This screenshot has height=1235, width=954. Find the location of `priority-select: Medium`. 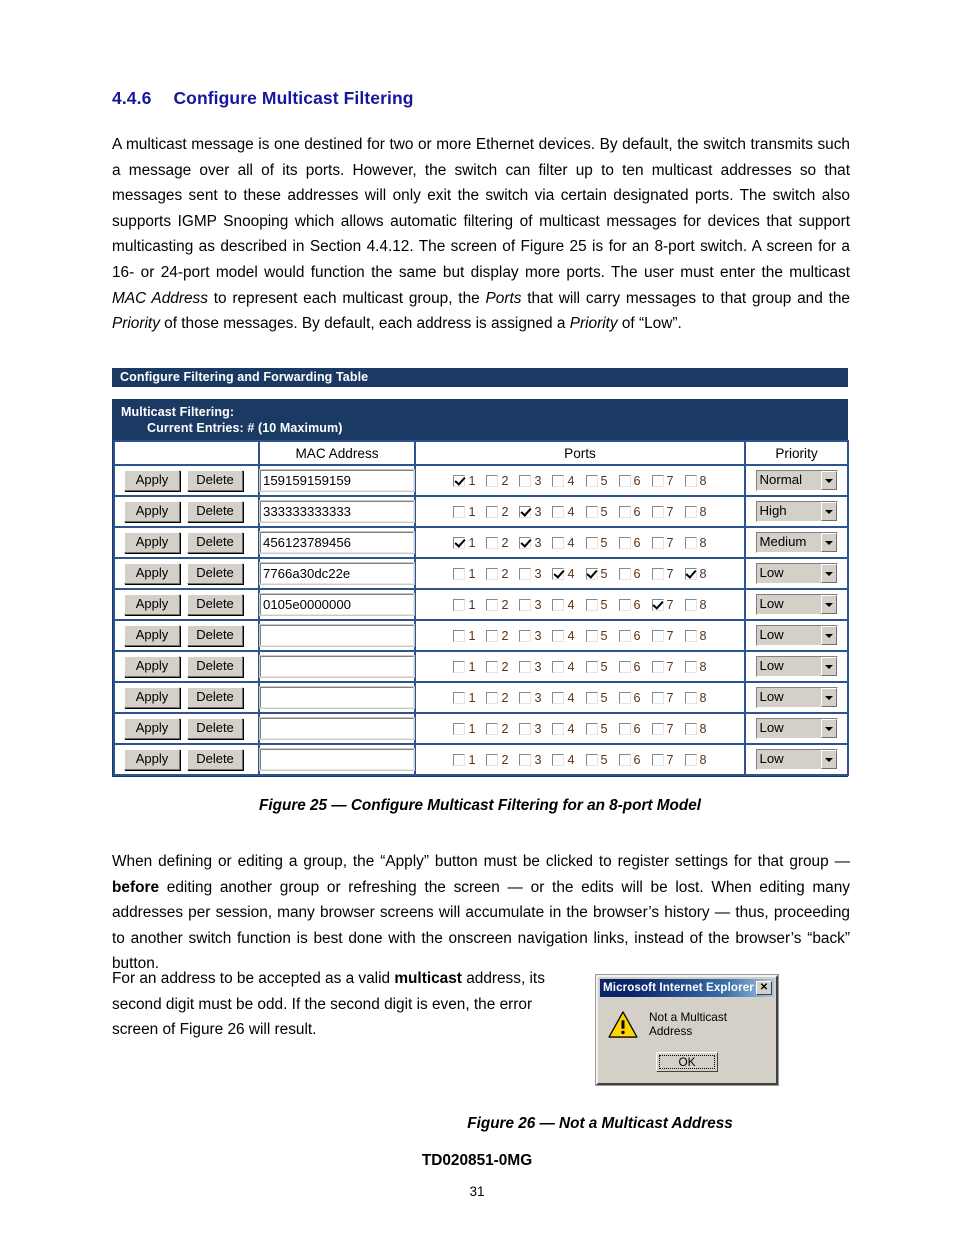

priority-select: Medium is located at coordinates (796, 542).